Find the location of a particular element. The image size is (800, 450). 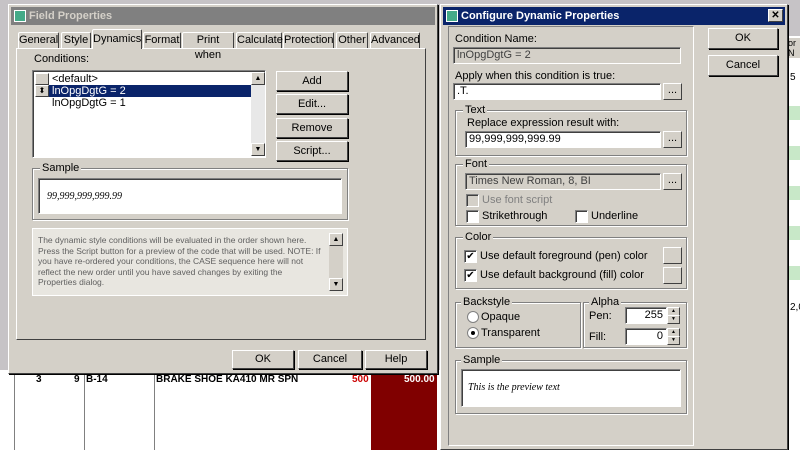

report-row-col2: 9 is located at coordinates (77, 379).